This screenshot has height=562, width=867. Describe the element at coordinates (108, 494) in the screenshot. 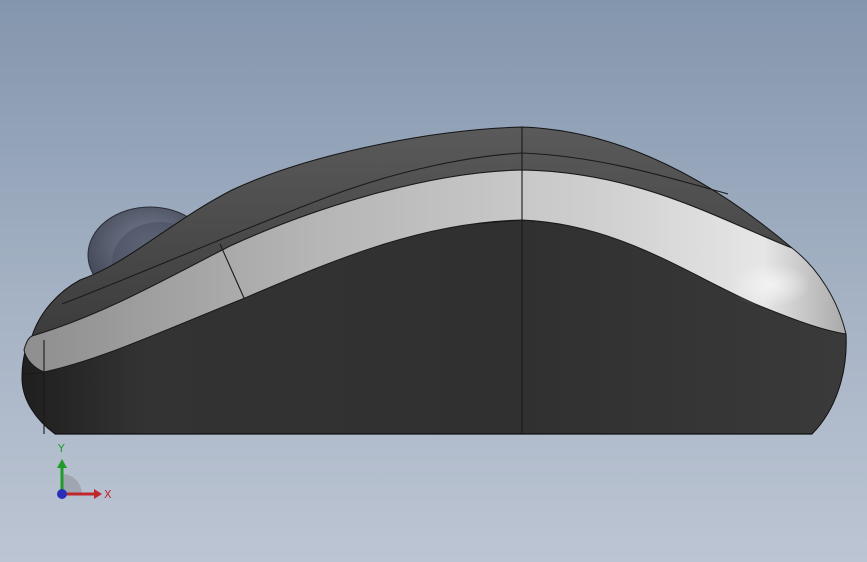

I see `x-axis-label: X` at that location.